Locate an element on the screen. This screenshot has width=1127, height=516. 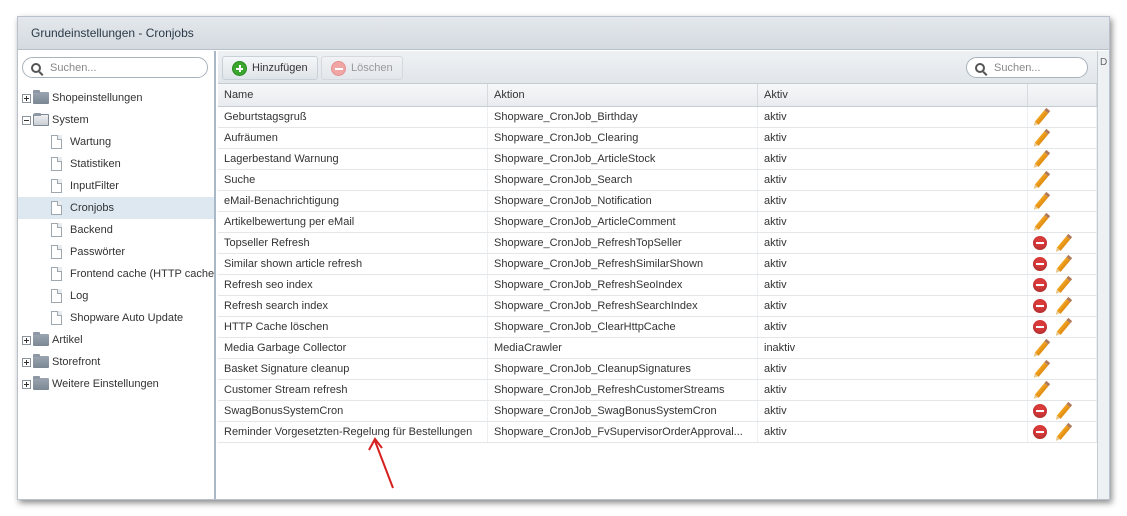
tree-item: Frontend cache (HTTP cache) is located at coordinates (116, 274).